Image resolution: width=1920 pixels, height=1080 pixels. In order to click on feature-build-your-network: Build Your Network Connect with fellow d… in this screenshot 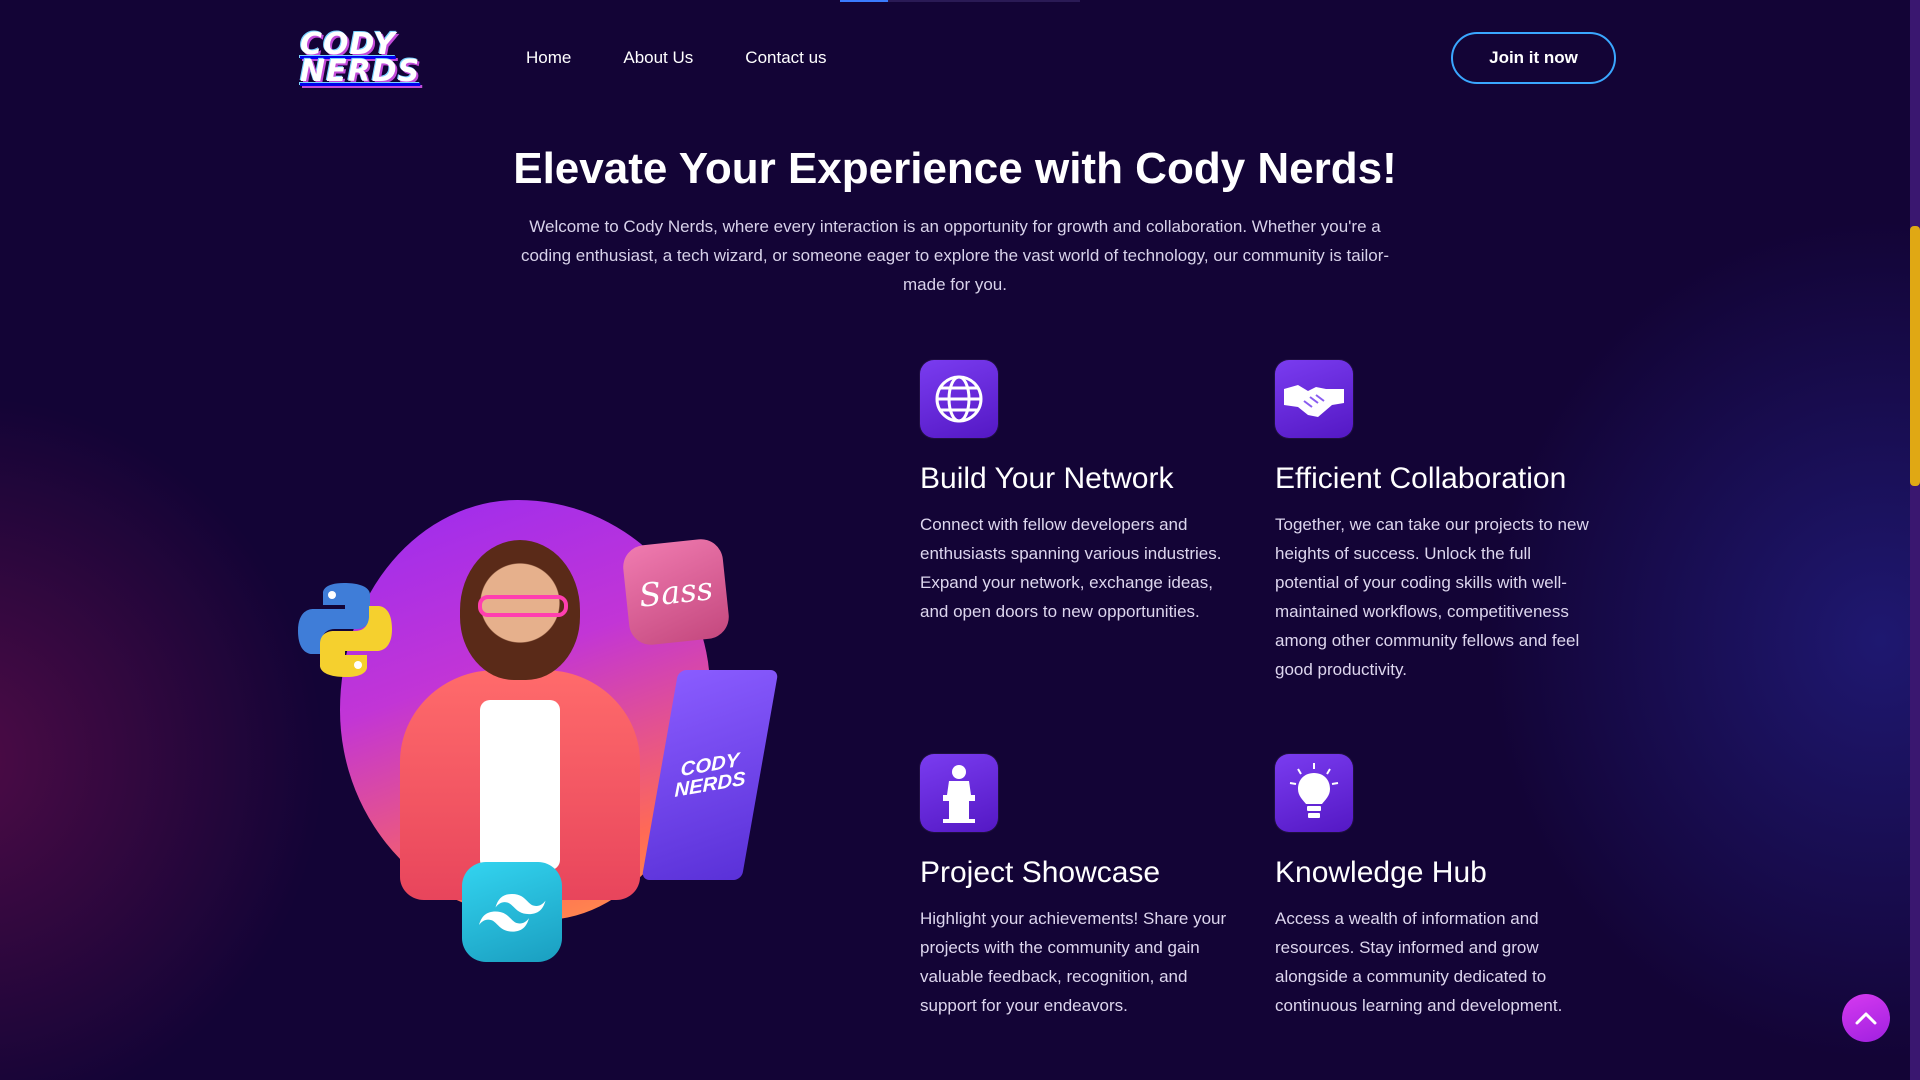, I will do `click(1080, 493)`.